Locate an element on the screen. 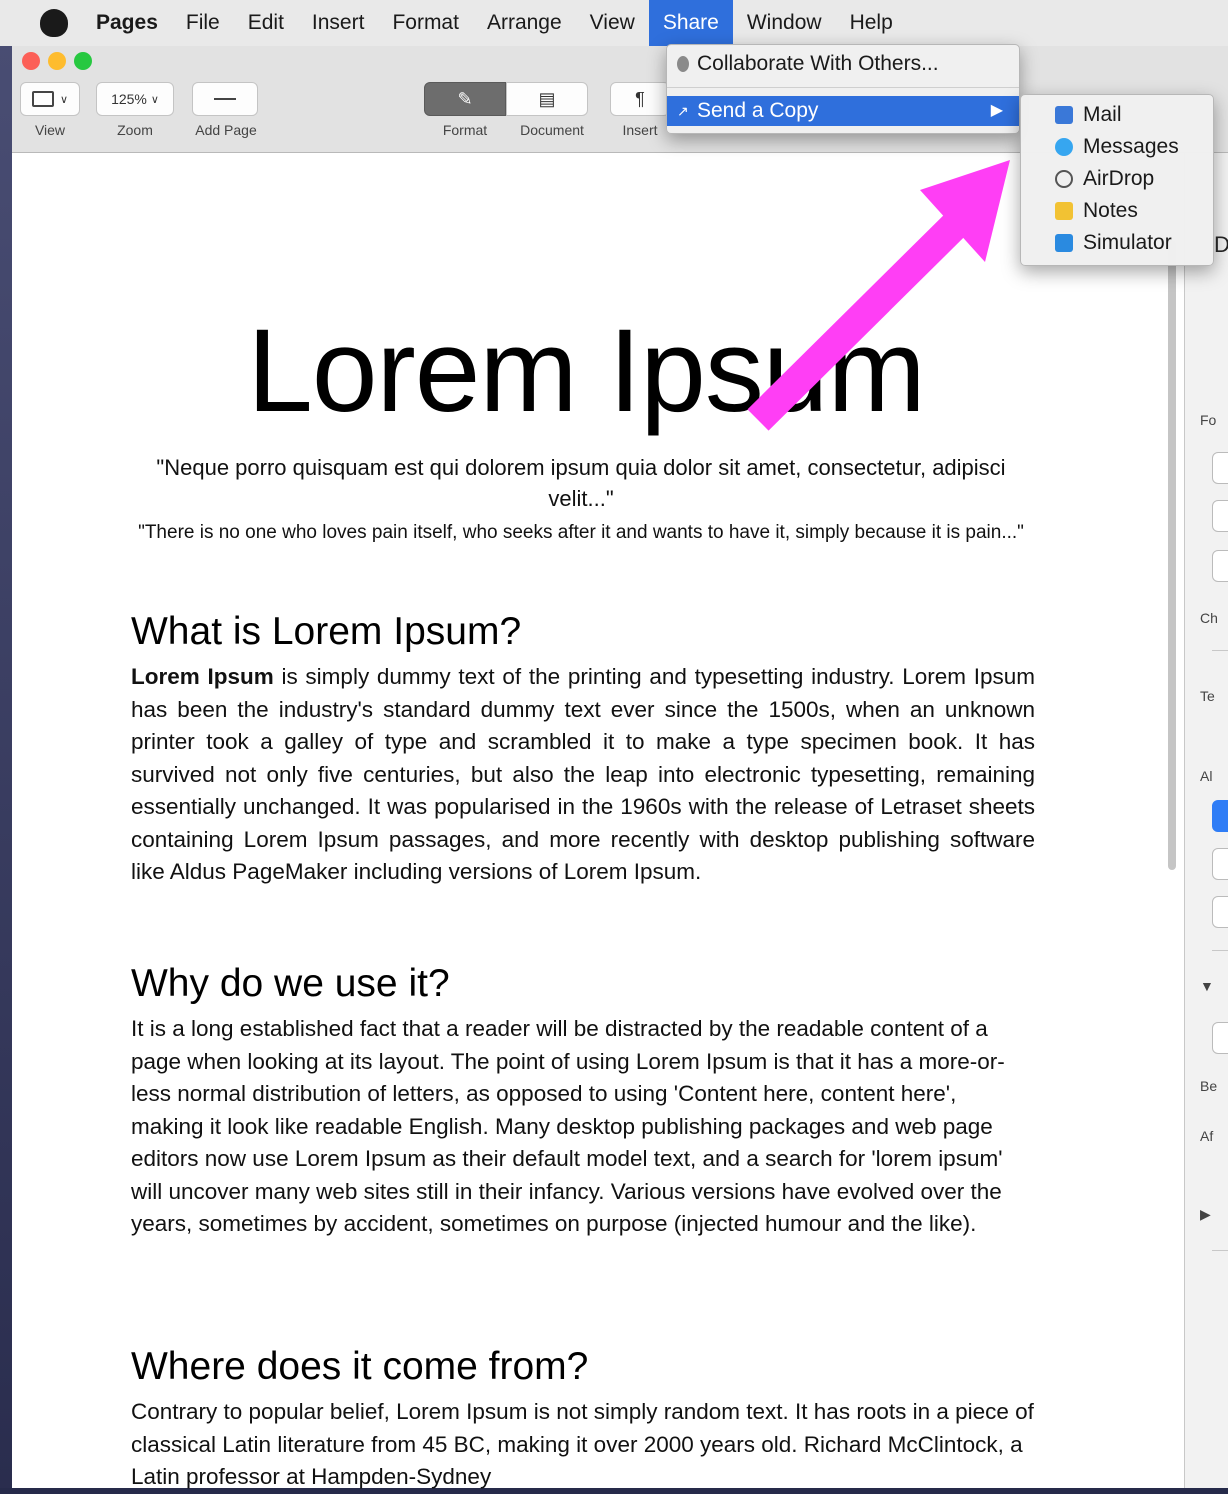 The height and width of the screenshot is (1494, 1228). annotation-arrow is located at coordinates (878, 295).